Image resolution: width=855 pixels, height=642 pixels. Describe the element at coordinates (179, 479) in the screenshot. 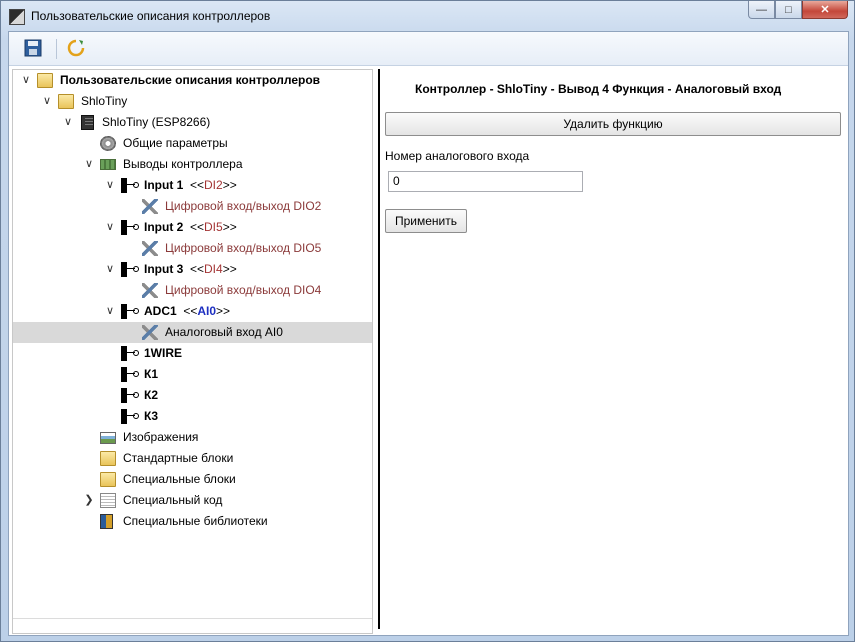

I see `tree-node-label: Специальные блоки` at that location.